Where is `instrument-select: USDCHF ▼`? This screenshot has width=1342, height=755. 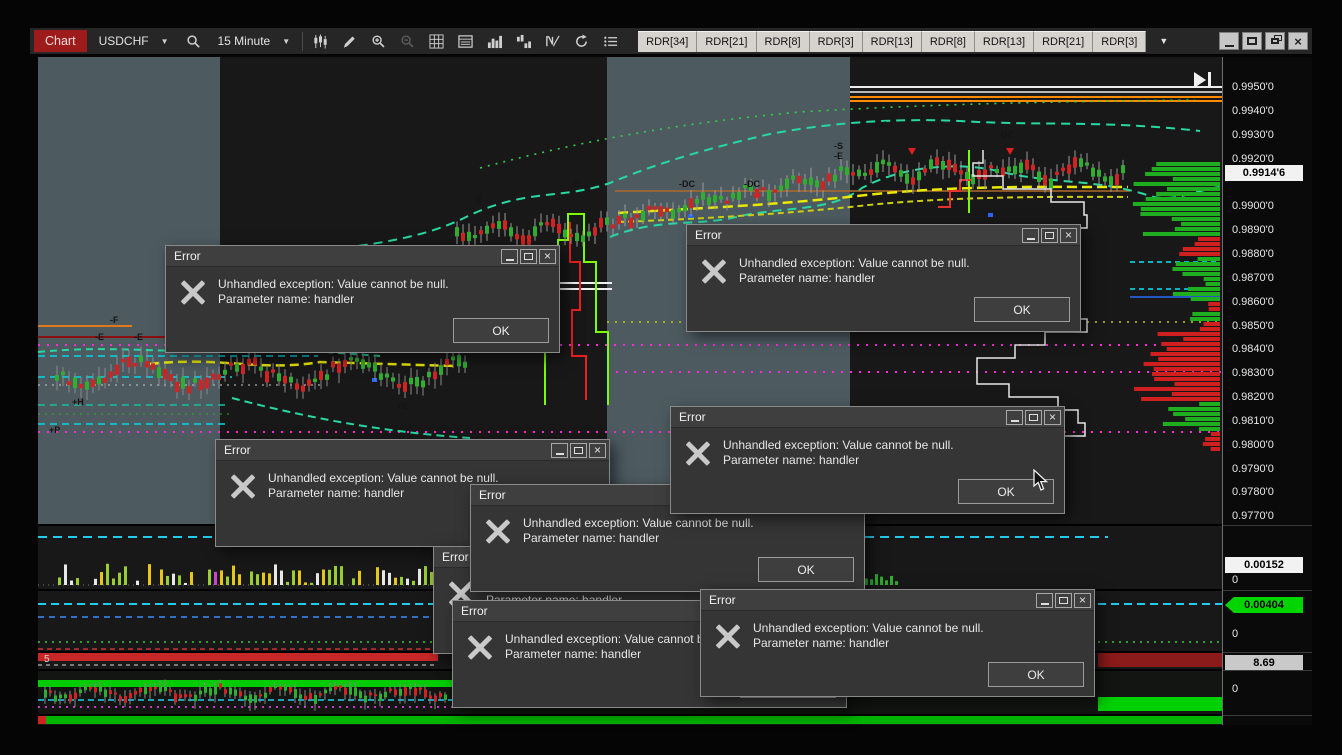 instrument-select: USDCHF ▼ is located at coordinates (134, 41).